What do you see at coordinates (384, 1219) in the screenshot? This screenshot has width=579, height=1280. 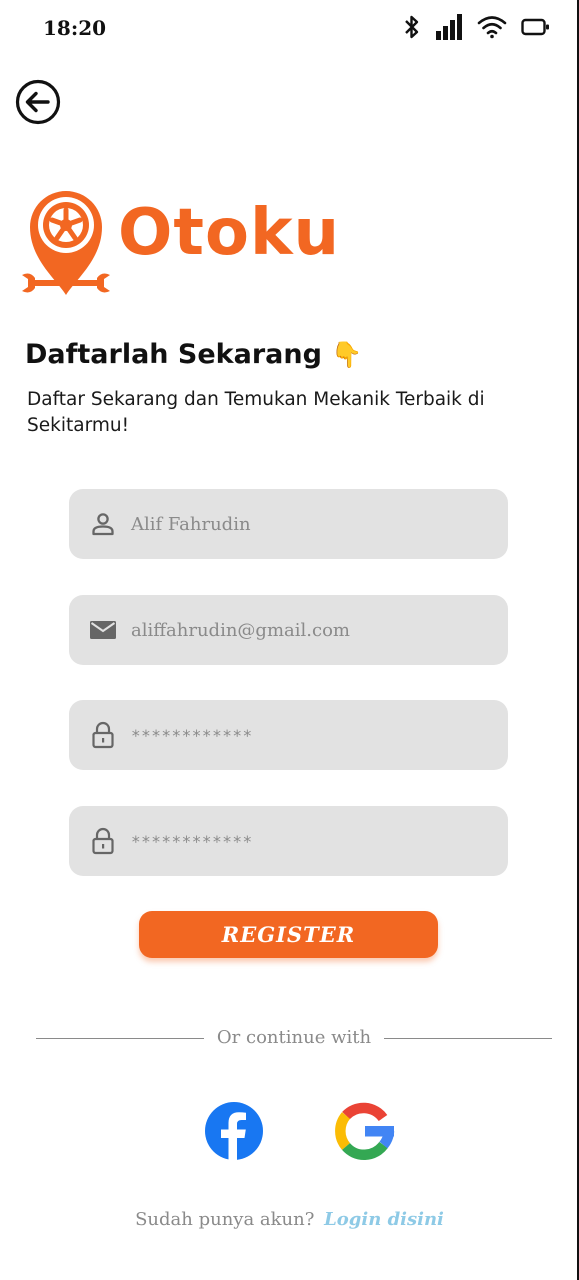 I see `login-link: Login disini` at bounding box center [384, 1219].